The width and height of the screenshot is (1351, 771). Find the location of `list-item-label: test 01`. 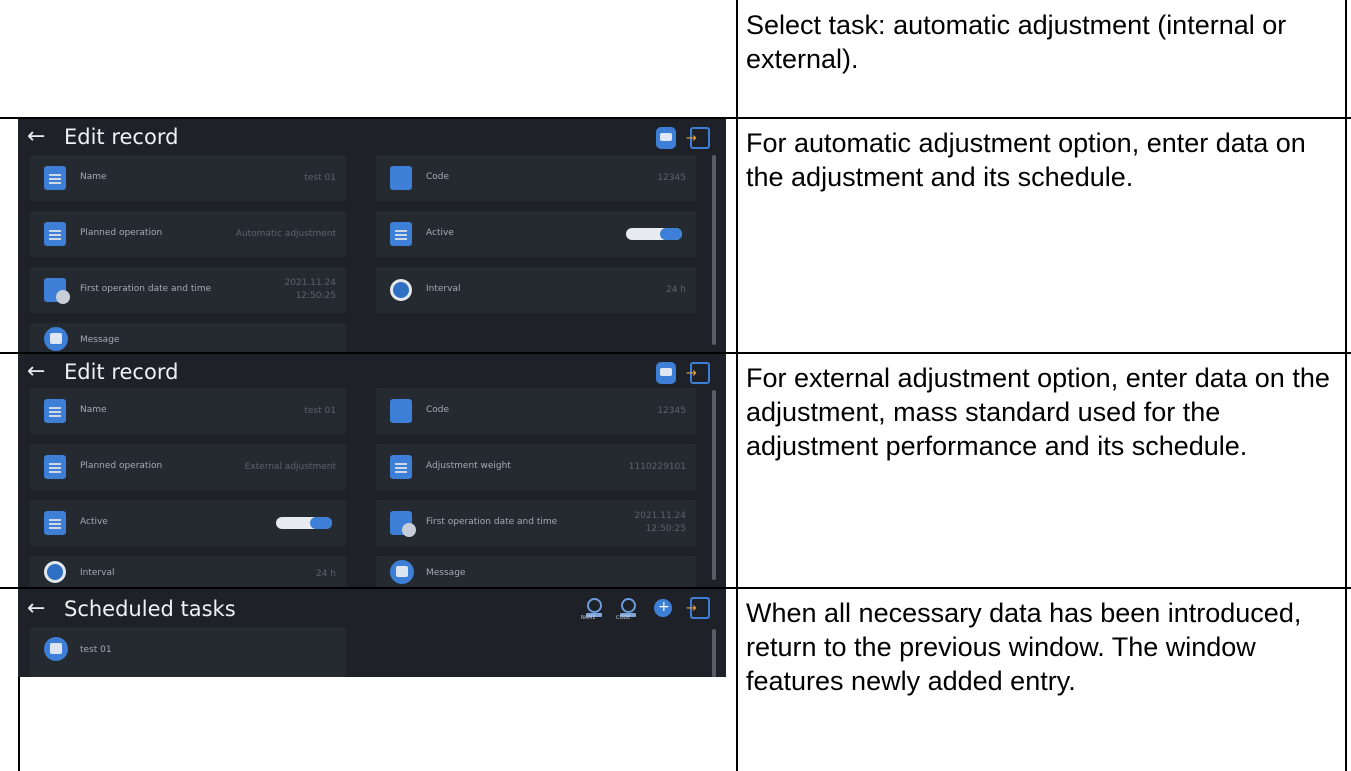

list-item-label: test 01 is located at coordinates (96, 650).